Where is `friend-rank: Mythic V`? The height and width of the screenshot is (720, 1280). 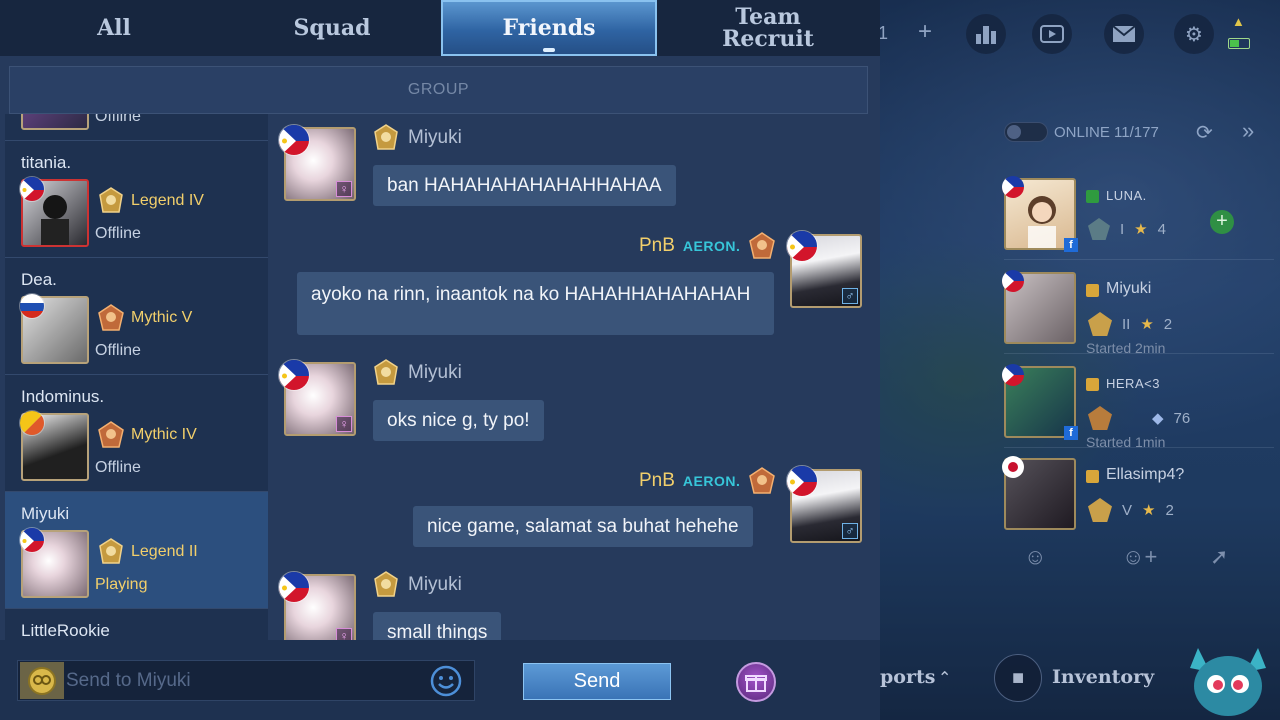 friend-rank: Mythic V is located at coordinates (144, 318).